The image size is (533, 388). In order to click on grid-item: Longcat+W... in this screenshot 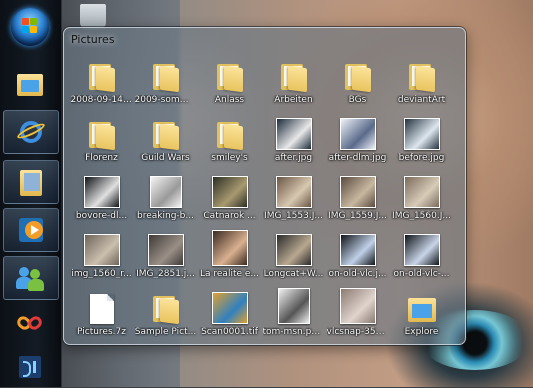, I will do `click(293, 259)`.